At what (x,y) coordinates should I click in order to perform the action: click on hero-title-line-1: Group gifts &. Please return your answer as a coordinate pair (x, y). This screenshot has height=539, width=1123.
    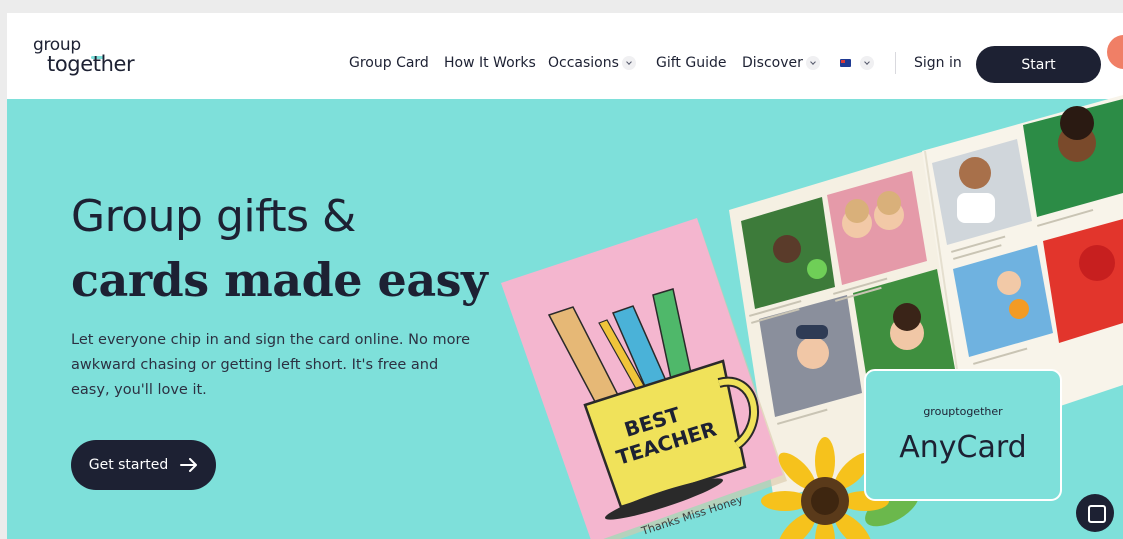
    Looking at the image, I should click on (213, 216).